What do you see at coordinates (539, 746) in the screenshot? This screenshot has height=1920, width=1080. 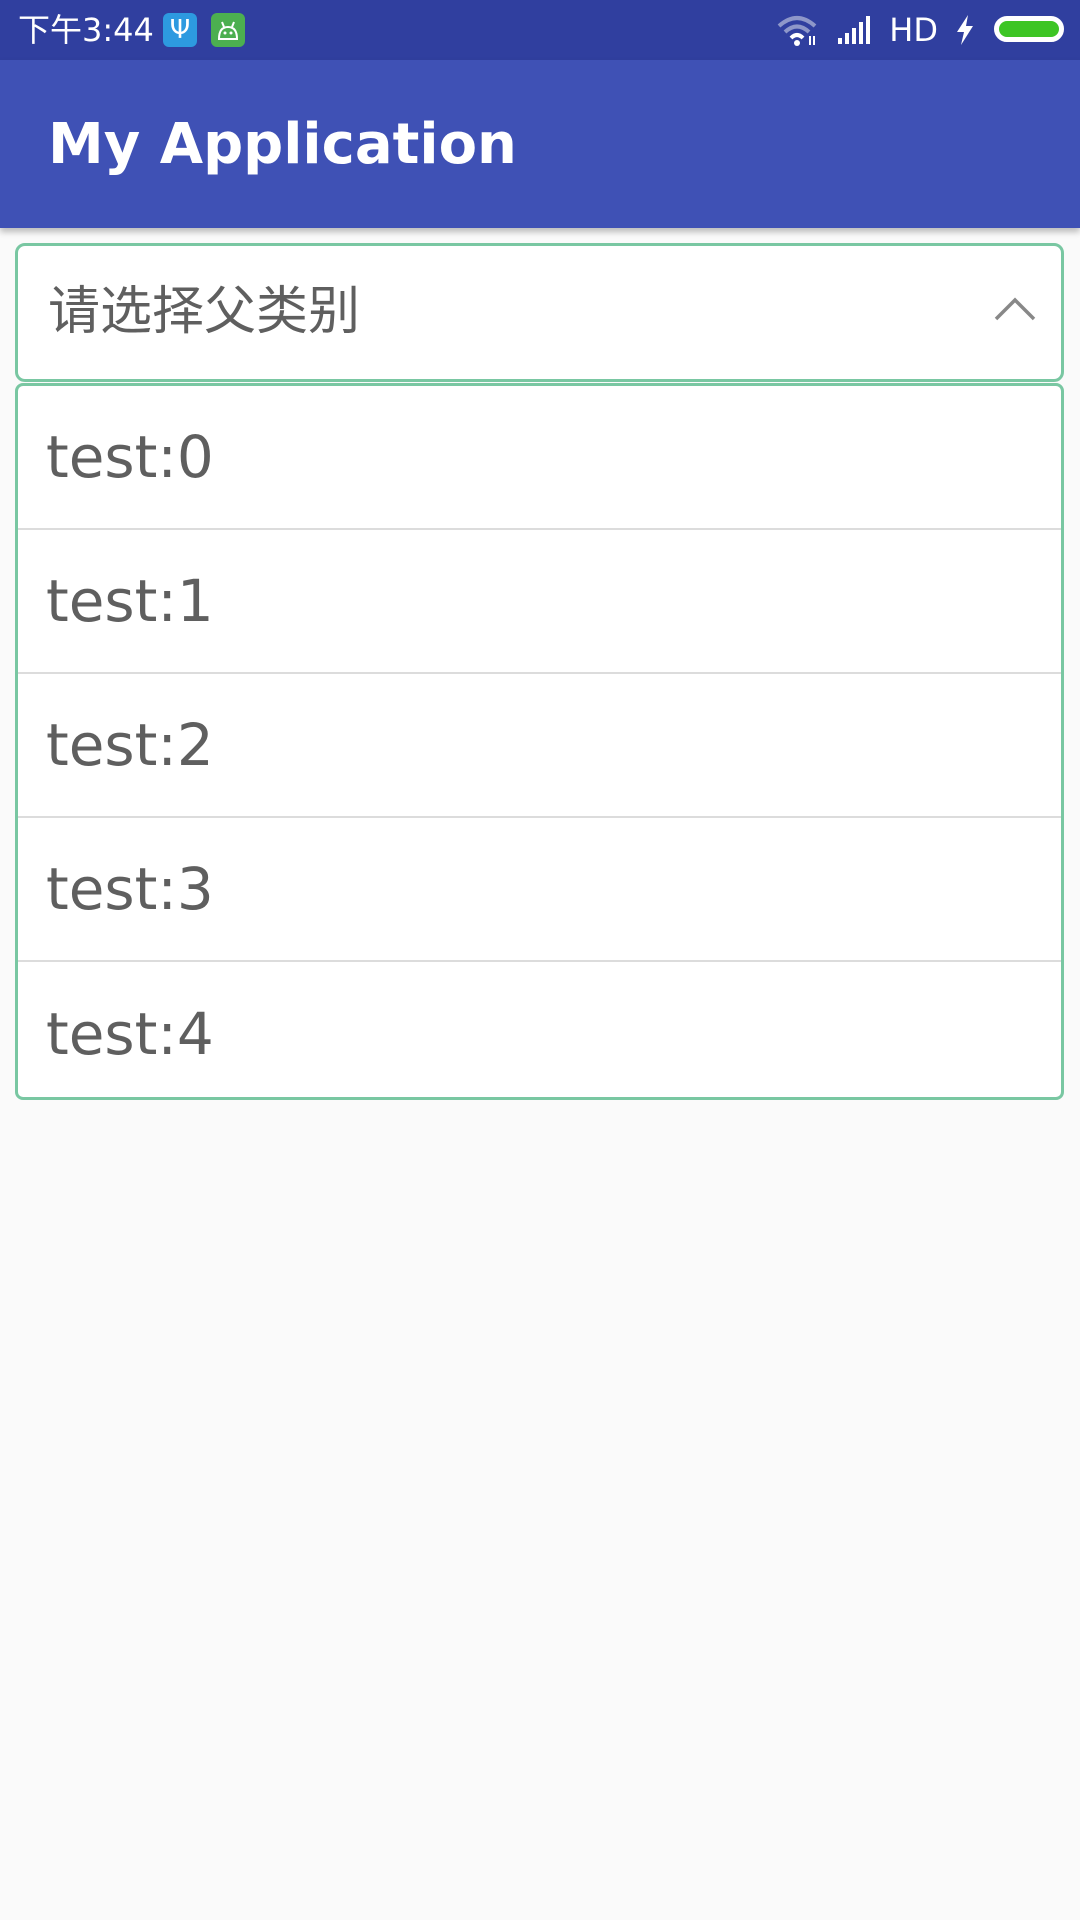 I see `dropdown-item: test:2` at bounding box center [539, 746].